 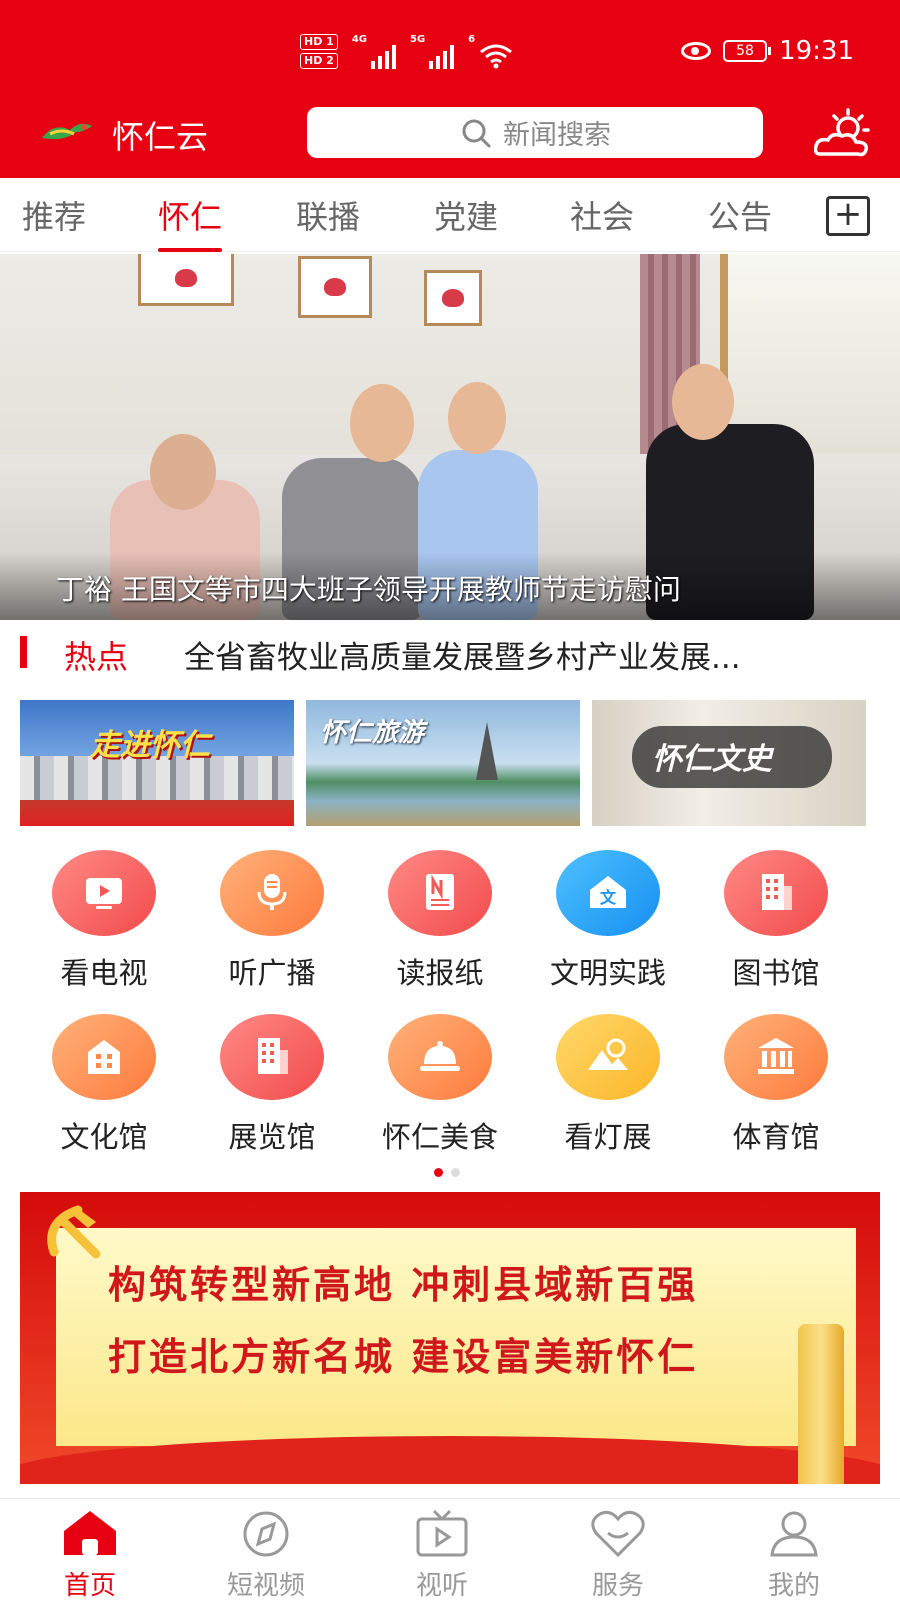 What do you see at coordinates (466, 215) in the screenshot?
I see `tab-dangjian: 党建` at bounding box center [466, 215].